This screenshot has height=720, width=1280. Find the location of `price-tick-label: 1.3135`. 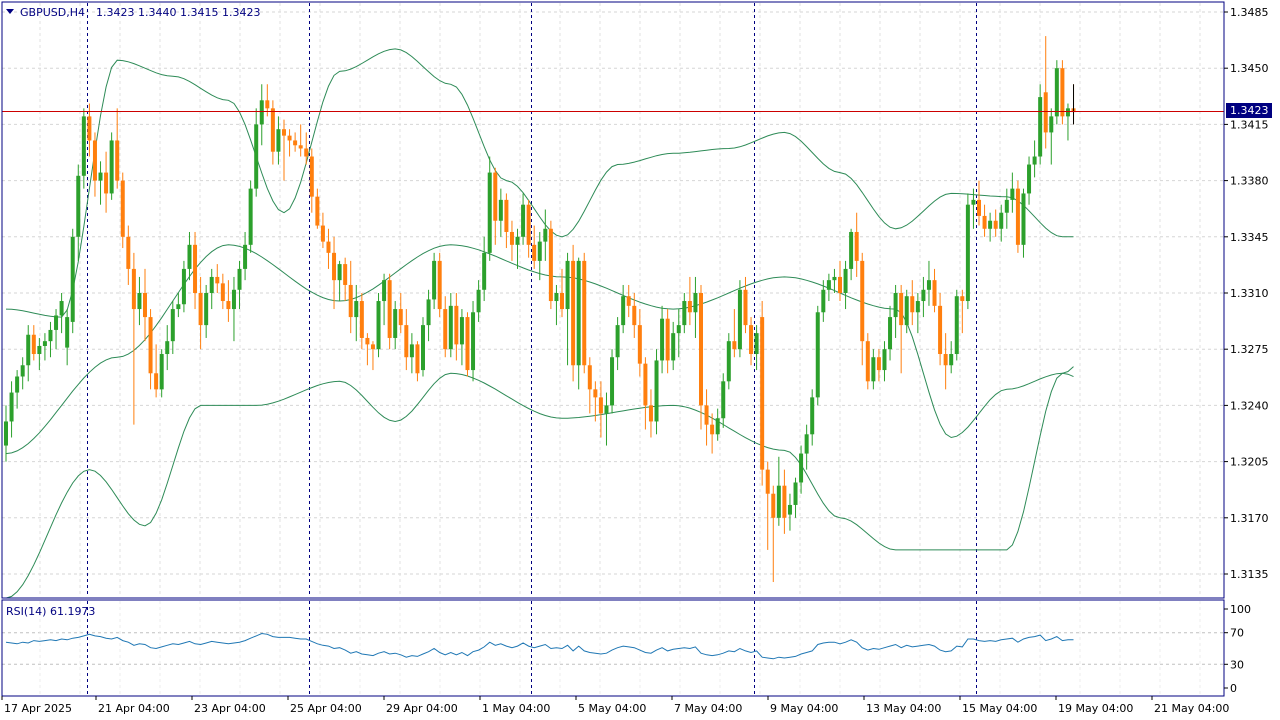

price-tick-label: 1.3135 is located at coordinates (1249, 574).